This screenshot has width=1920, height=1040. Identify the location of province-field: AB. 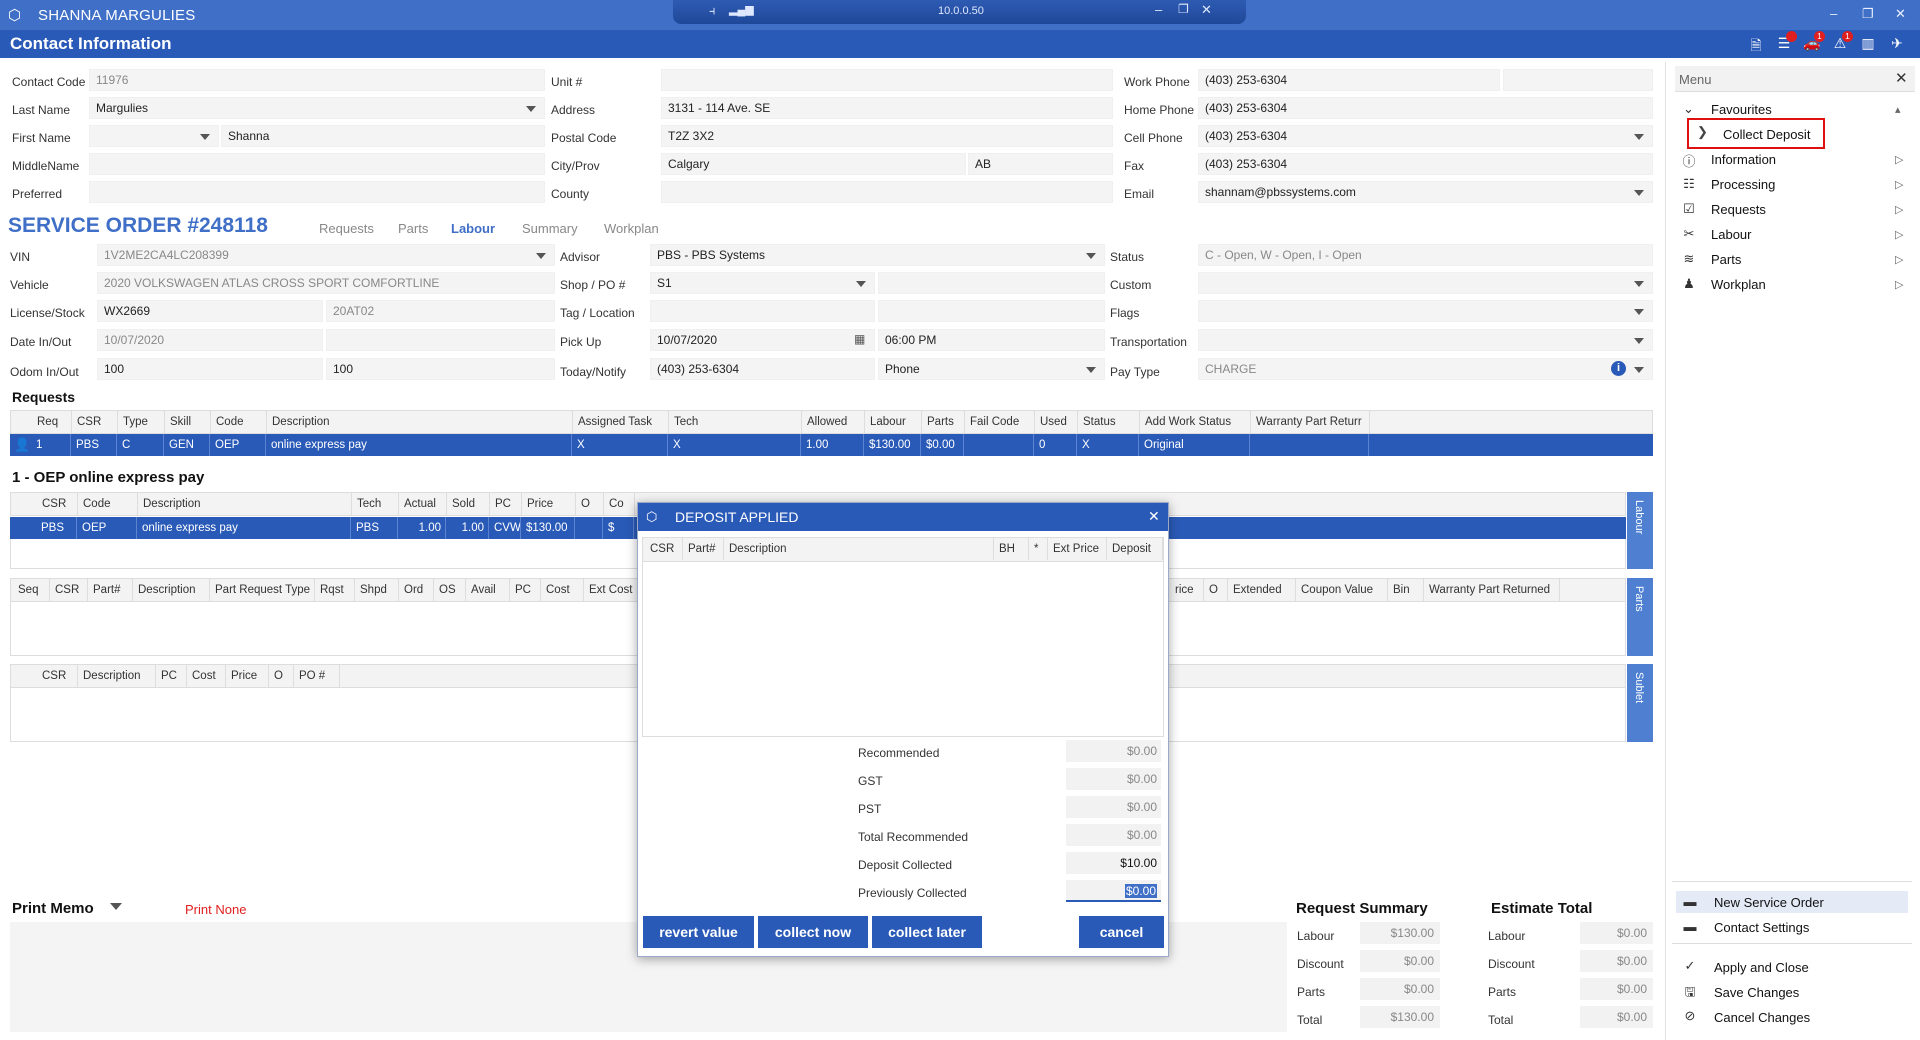
(1040, 164).